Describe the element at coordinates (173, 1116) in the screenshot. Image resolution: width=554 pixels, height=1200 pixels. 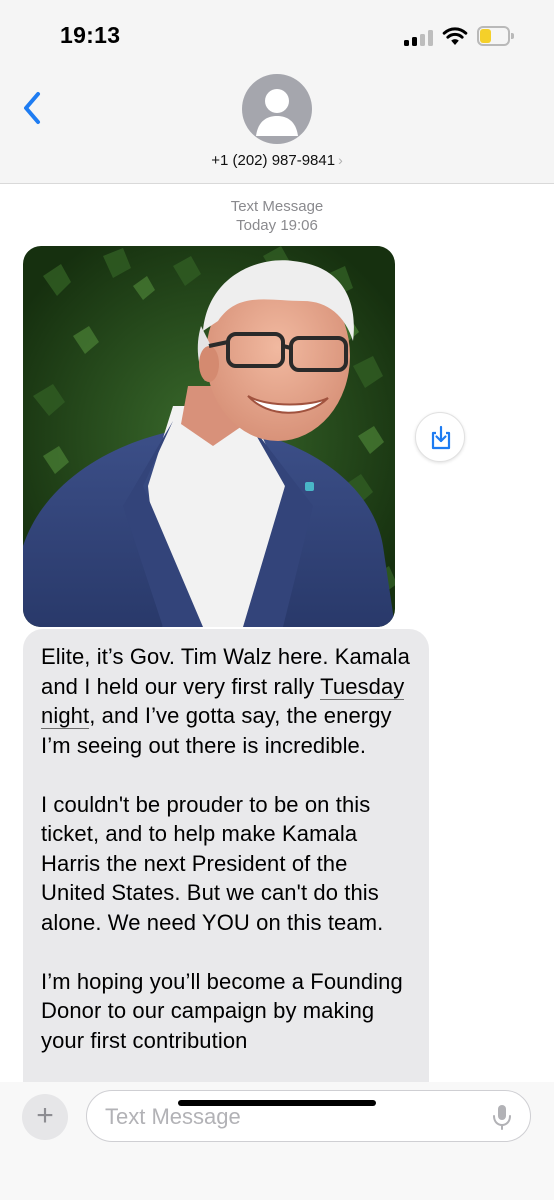
I see `message-input-placeholder: Text Message` at that location.